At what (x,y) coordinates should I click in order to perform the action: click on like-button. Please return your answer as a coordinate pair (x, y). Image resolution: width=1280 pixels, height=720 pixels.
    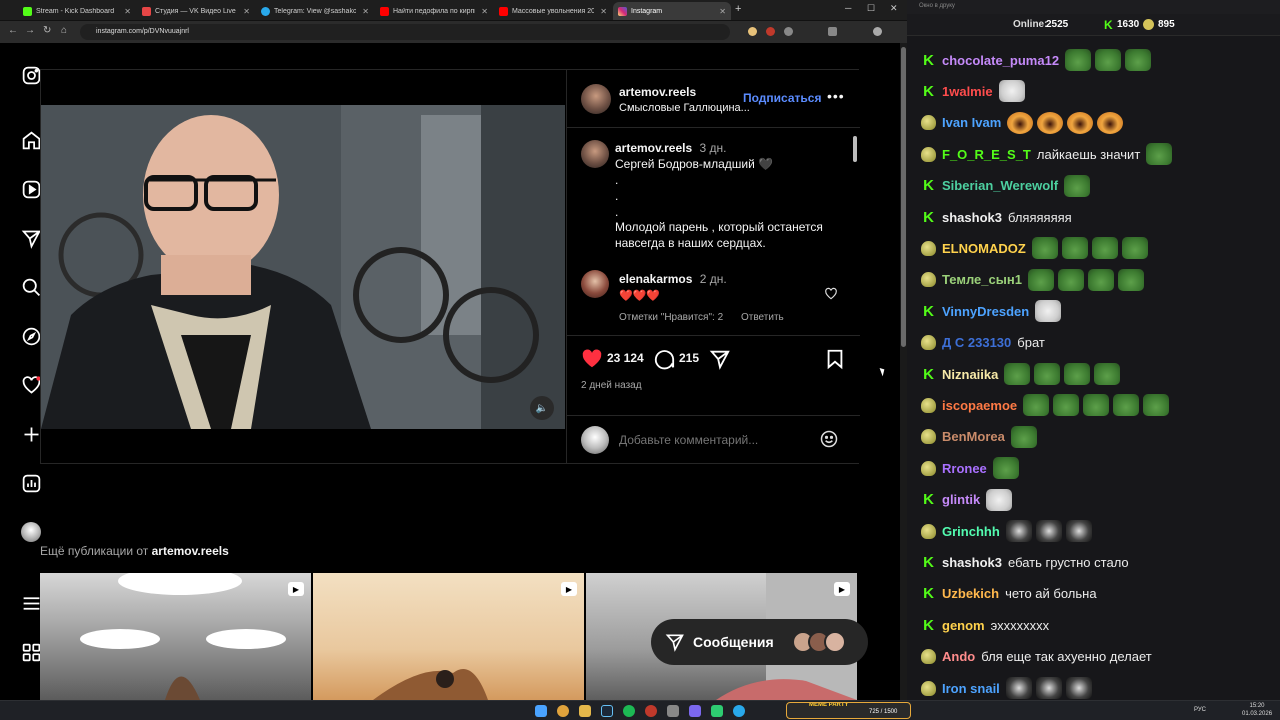
    Looking at the image, I should click on (592, 361).